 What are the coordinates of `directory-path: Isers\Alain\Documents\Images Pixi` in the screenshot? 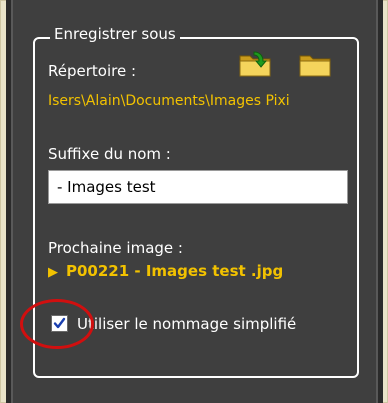 It's located at (169, 101).